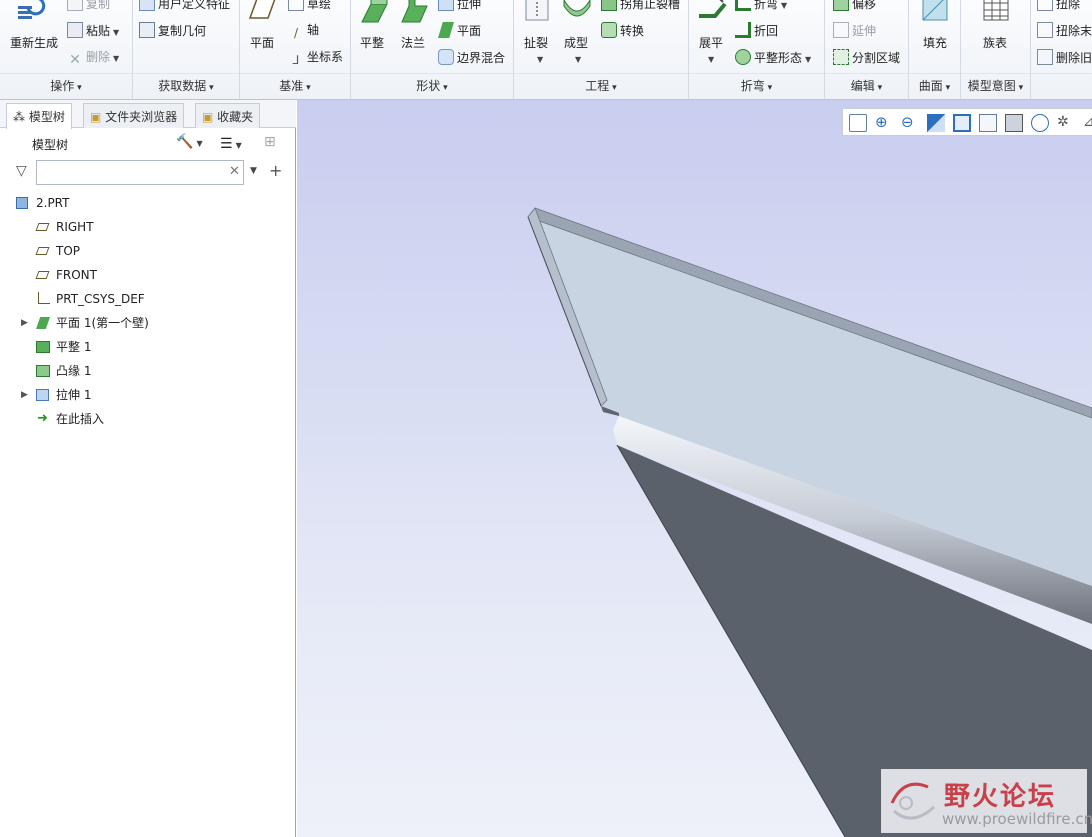 The height and width of the screenshot is (837, 1092). I want to click on family-table-button: 族表, so click(995, 43).